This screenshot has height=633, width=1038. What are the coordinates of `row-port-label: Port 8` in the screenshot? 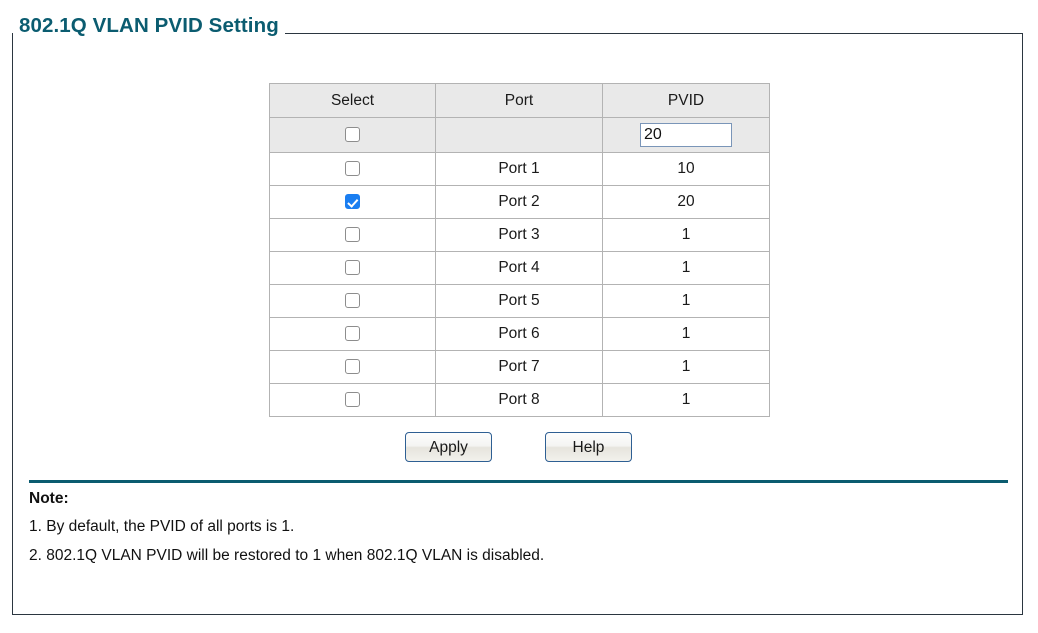 It's located at (519, 400).